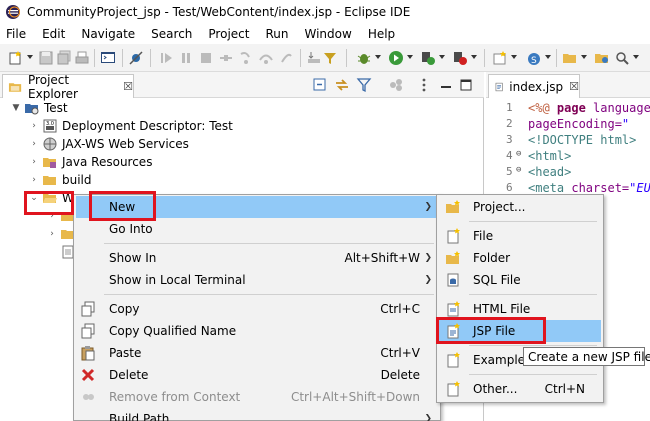 This screenshot has height=421, width=650. I want to click on tab-project-explorer: Project Explorer ☒, so click(68, 87).